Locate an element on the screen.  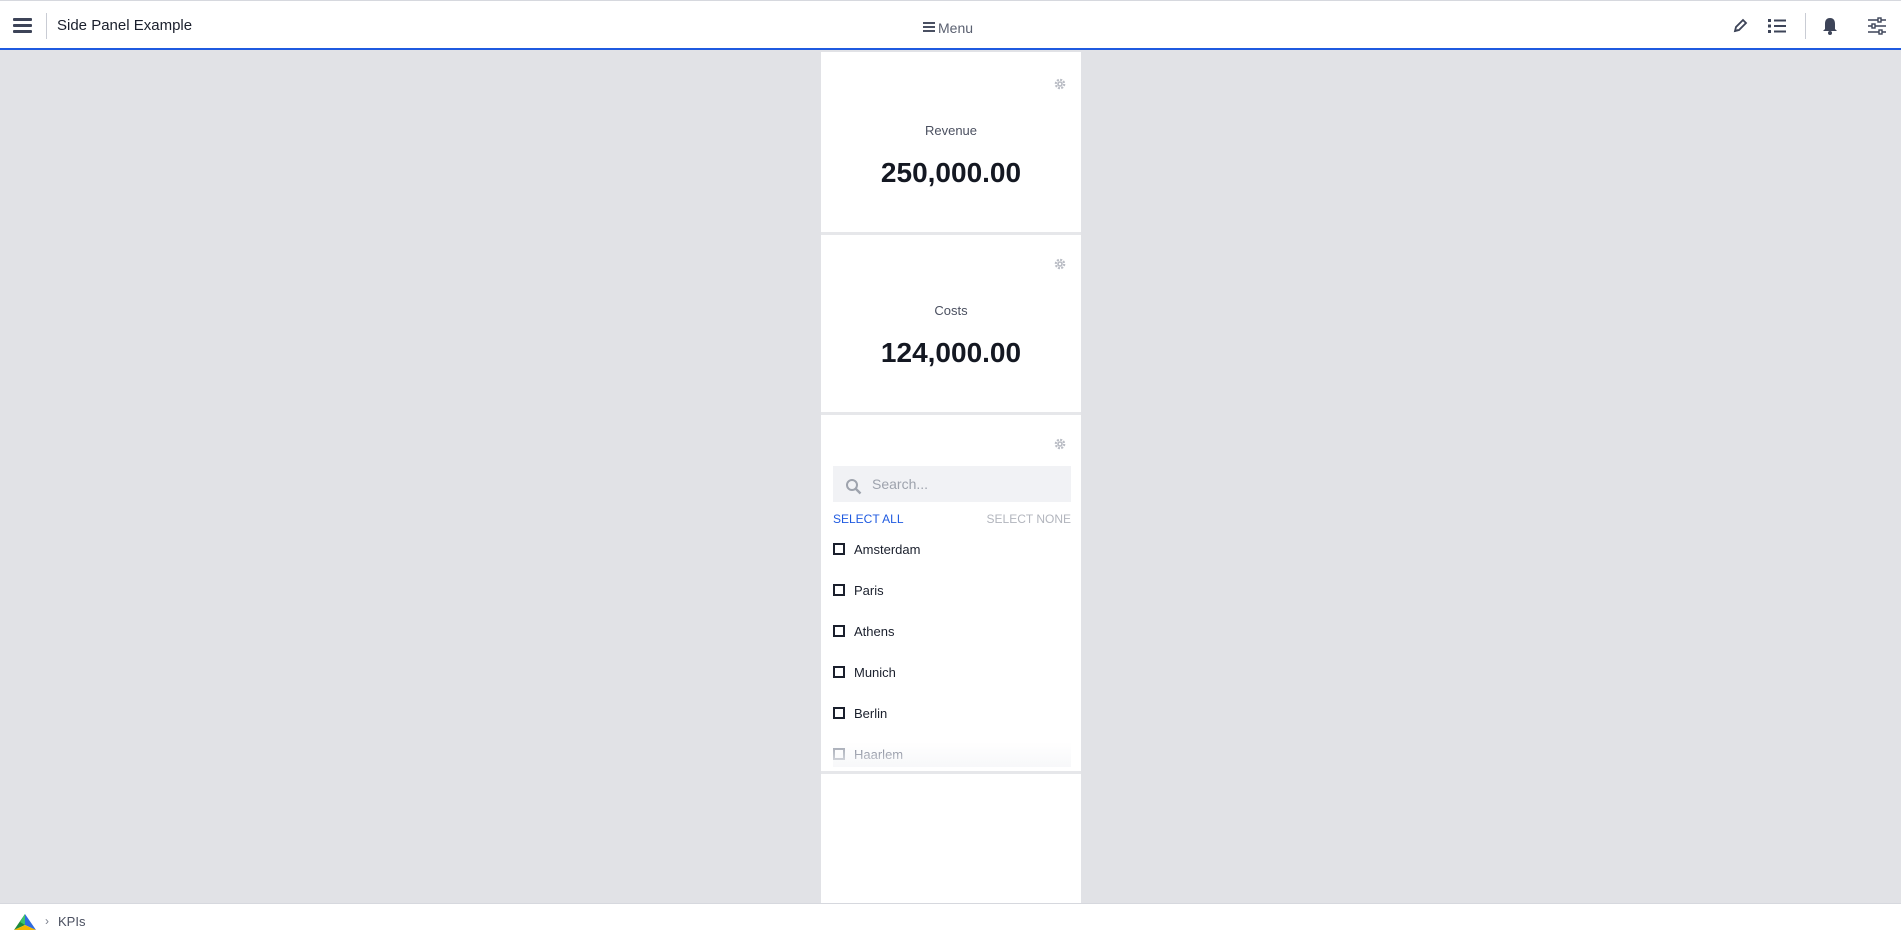
bell-icon is located at coordinates (1830, 26).